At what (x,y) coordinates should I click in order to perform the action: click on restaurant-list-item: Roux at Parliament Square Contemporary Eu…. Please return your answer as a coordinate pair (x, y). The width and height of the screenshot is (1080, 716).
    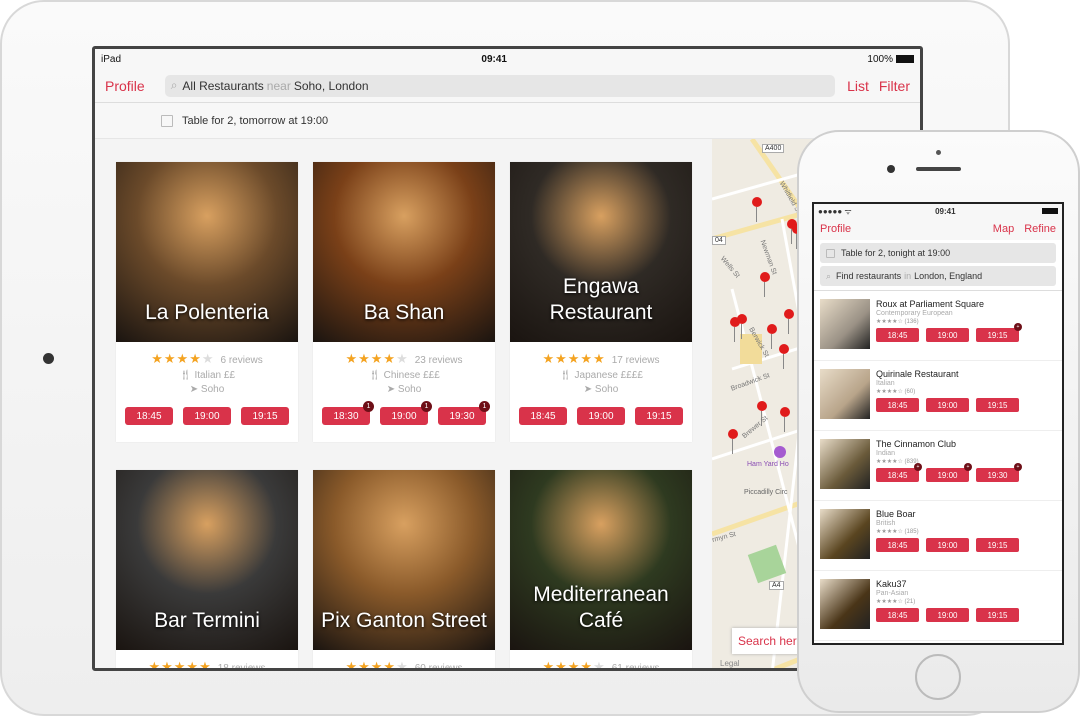
    Looking at the image, I should click on (938, 326).